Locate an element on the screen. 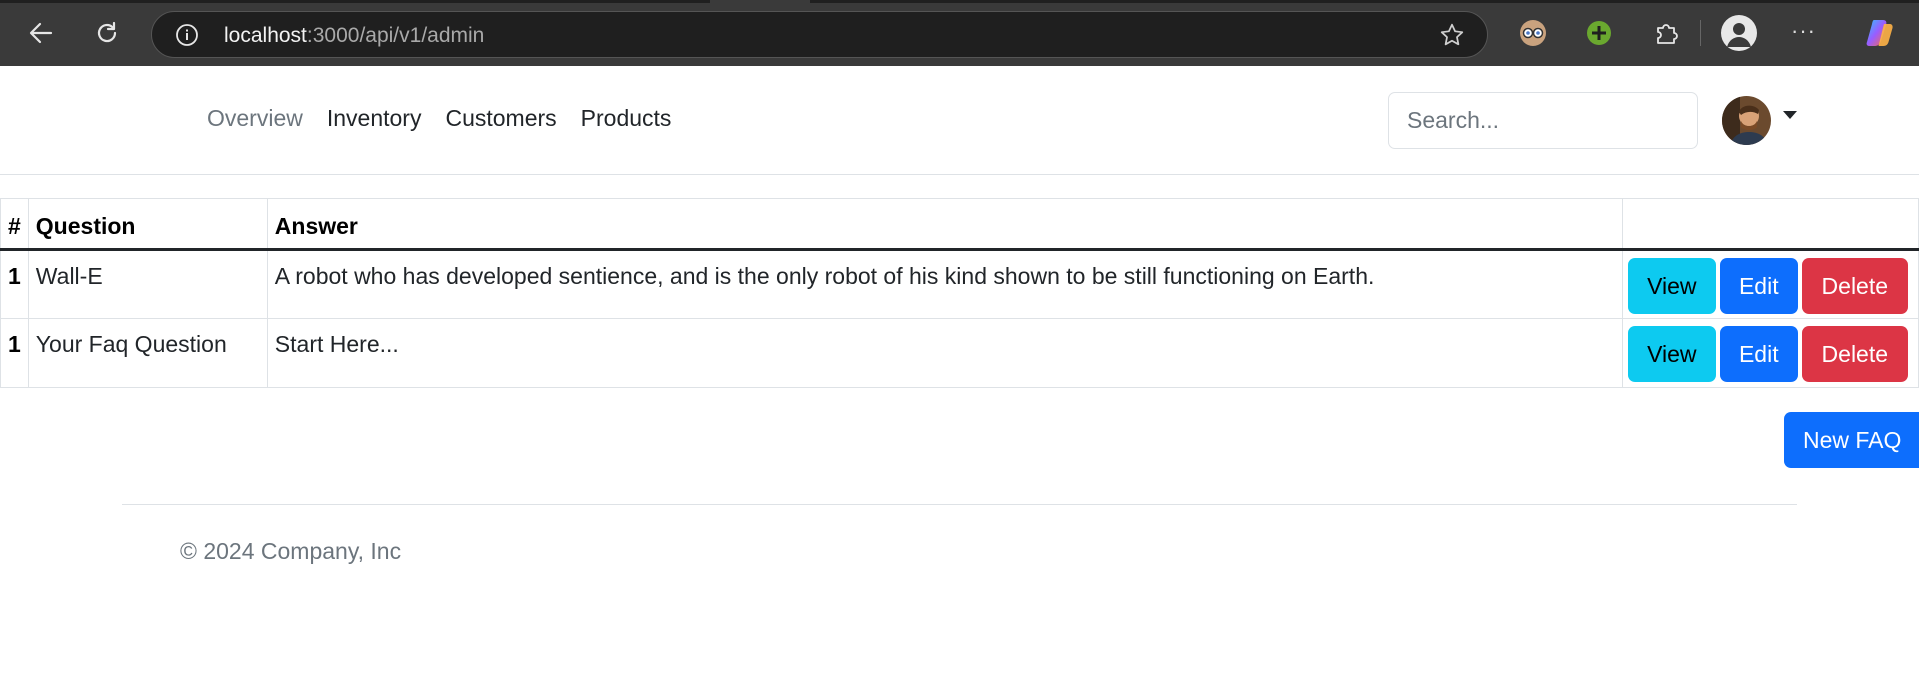  table-header-row: # Question Answer is located at coordinates (959, 224).